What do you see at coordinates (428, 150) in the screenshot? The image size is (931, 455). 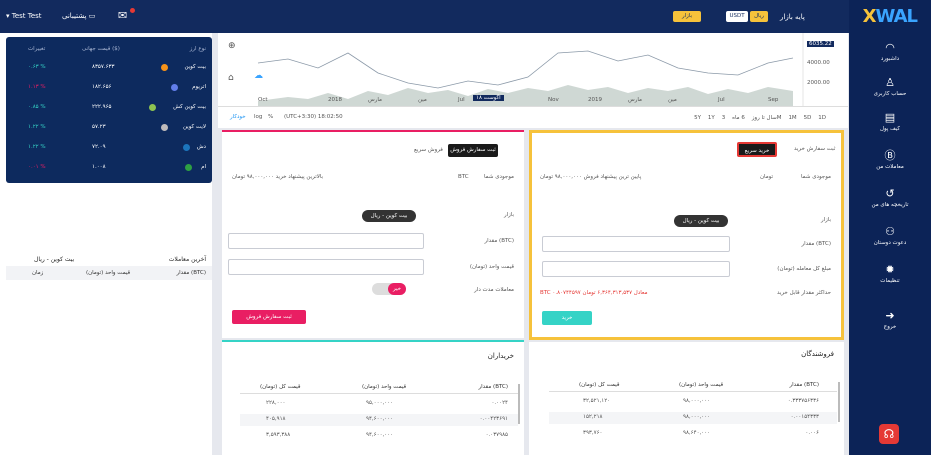 I see `tab-sell-quick: فروش سریع` at bounding box center [428, 150].